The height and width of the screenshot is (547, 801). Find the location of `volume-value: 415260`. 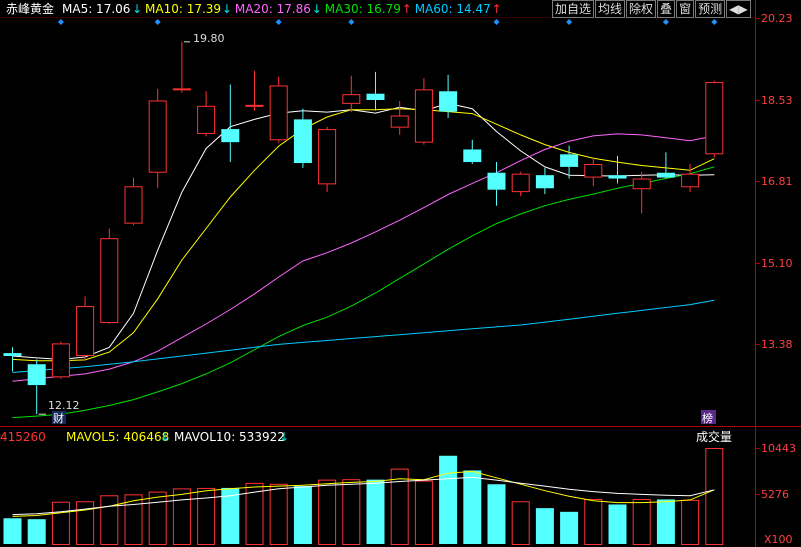

volume-value: 415260 is located at coordinates (23, 437).